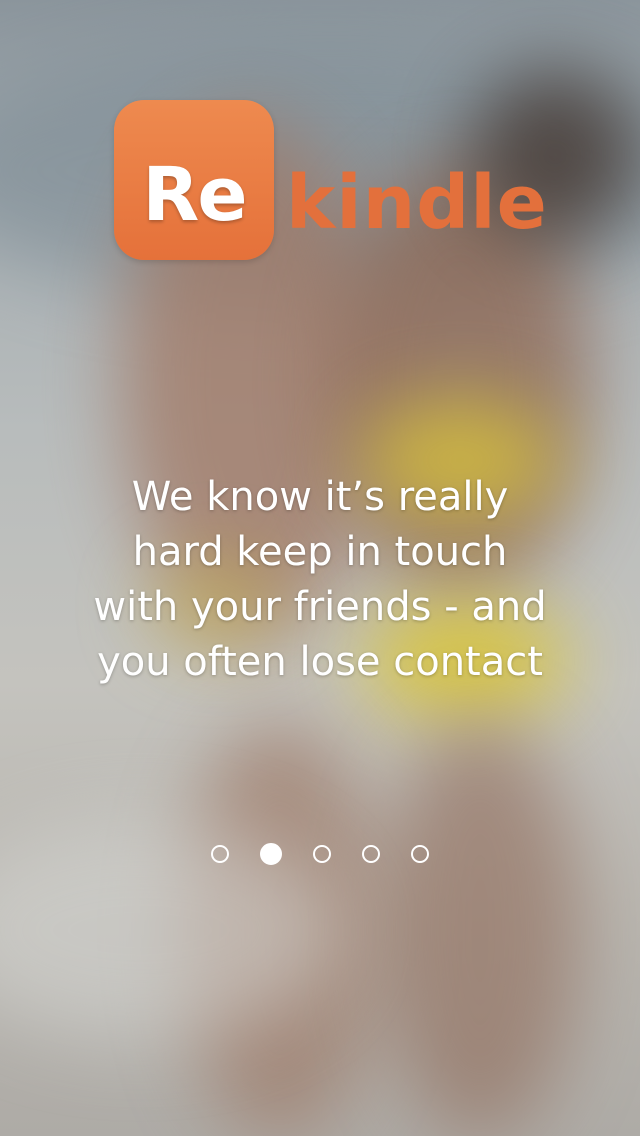  Describe the element at coordinates (320, 497) in the screenshot. I see `message-line: We know it’s really` at that location.